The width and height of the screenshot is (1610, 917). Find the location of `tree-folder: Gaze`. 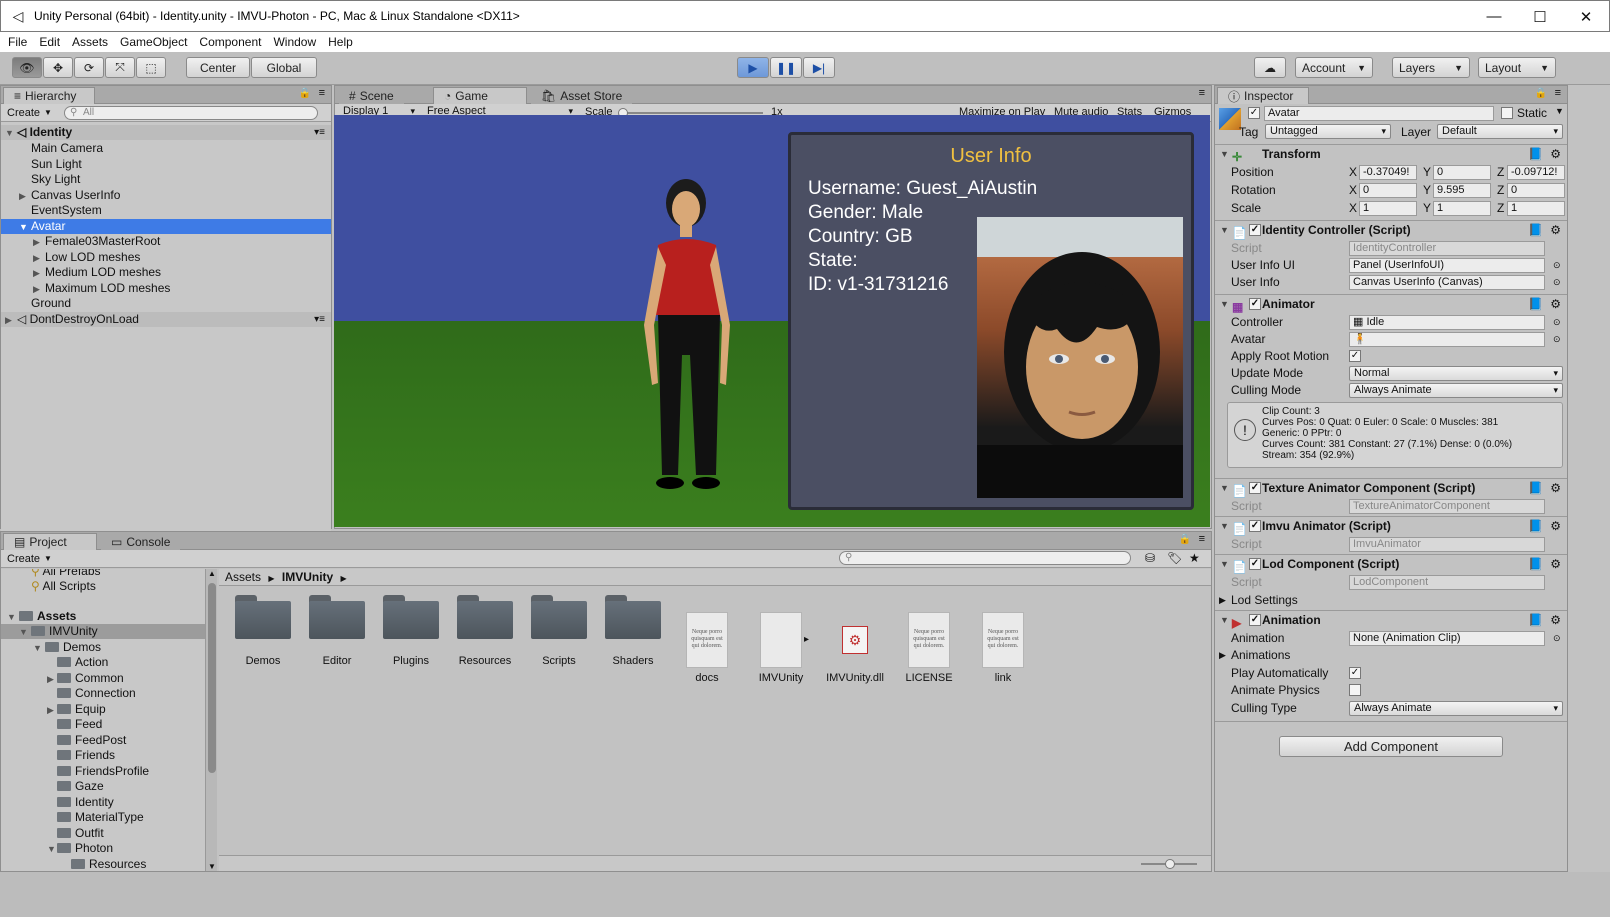

tree-folder: Gaze is located at coordinates (80, 786).